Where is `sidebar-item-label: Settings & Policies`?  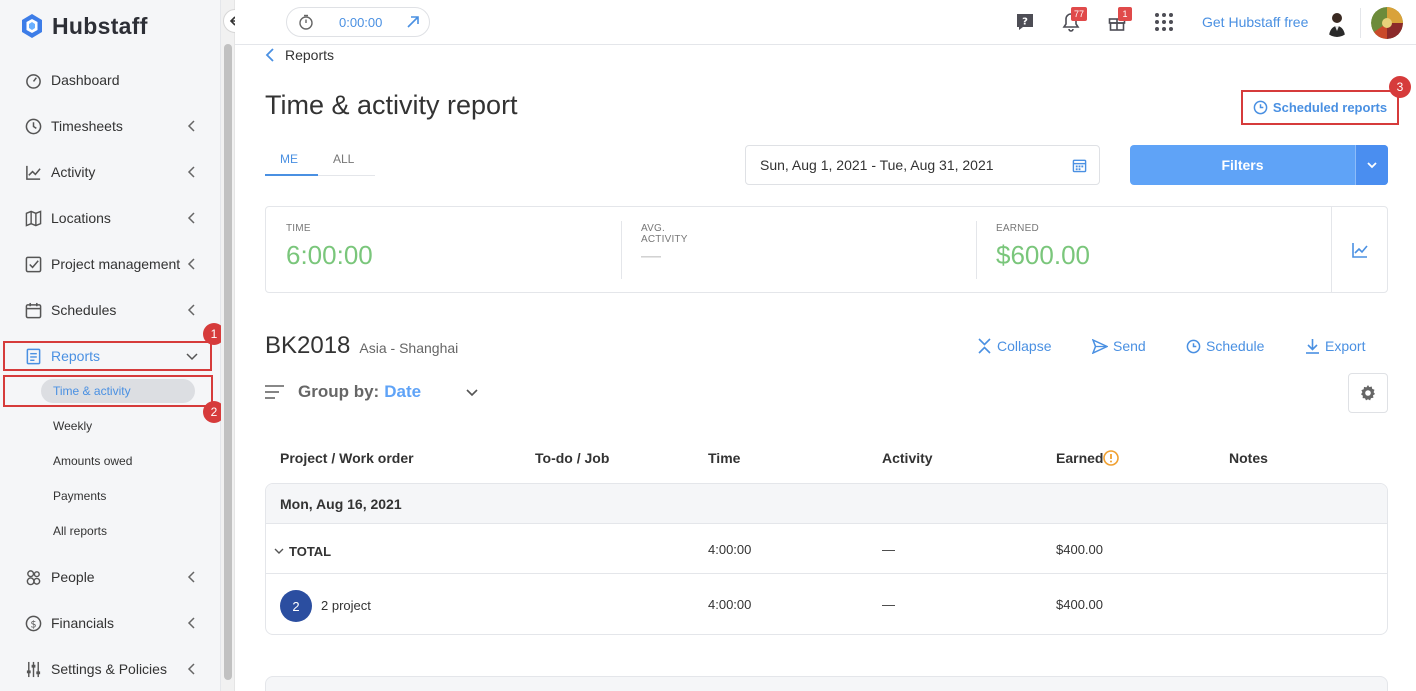 sidebar-item-label: Settings & Policies is located at coordinates (109, 669).